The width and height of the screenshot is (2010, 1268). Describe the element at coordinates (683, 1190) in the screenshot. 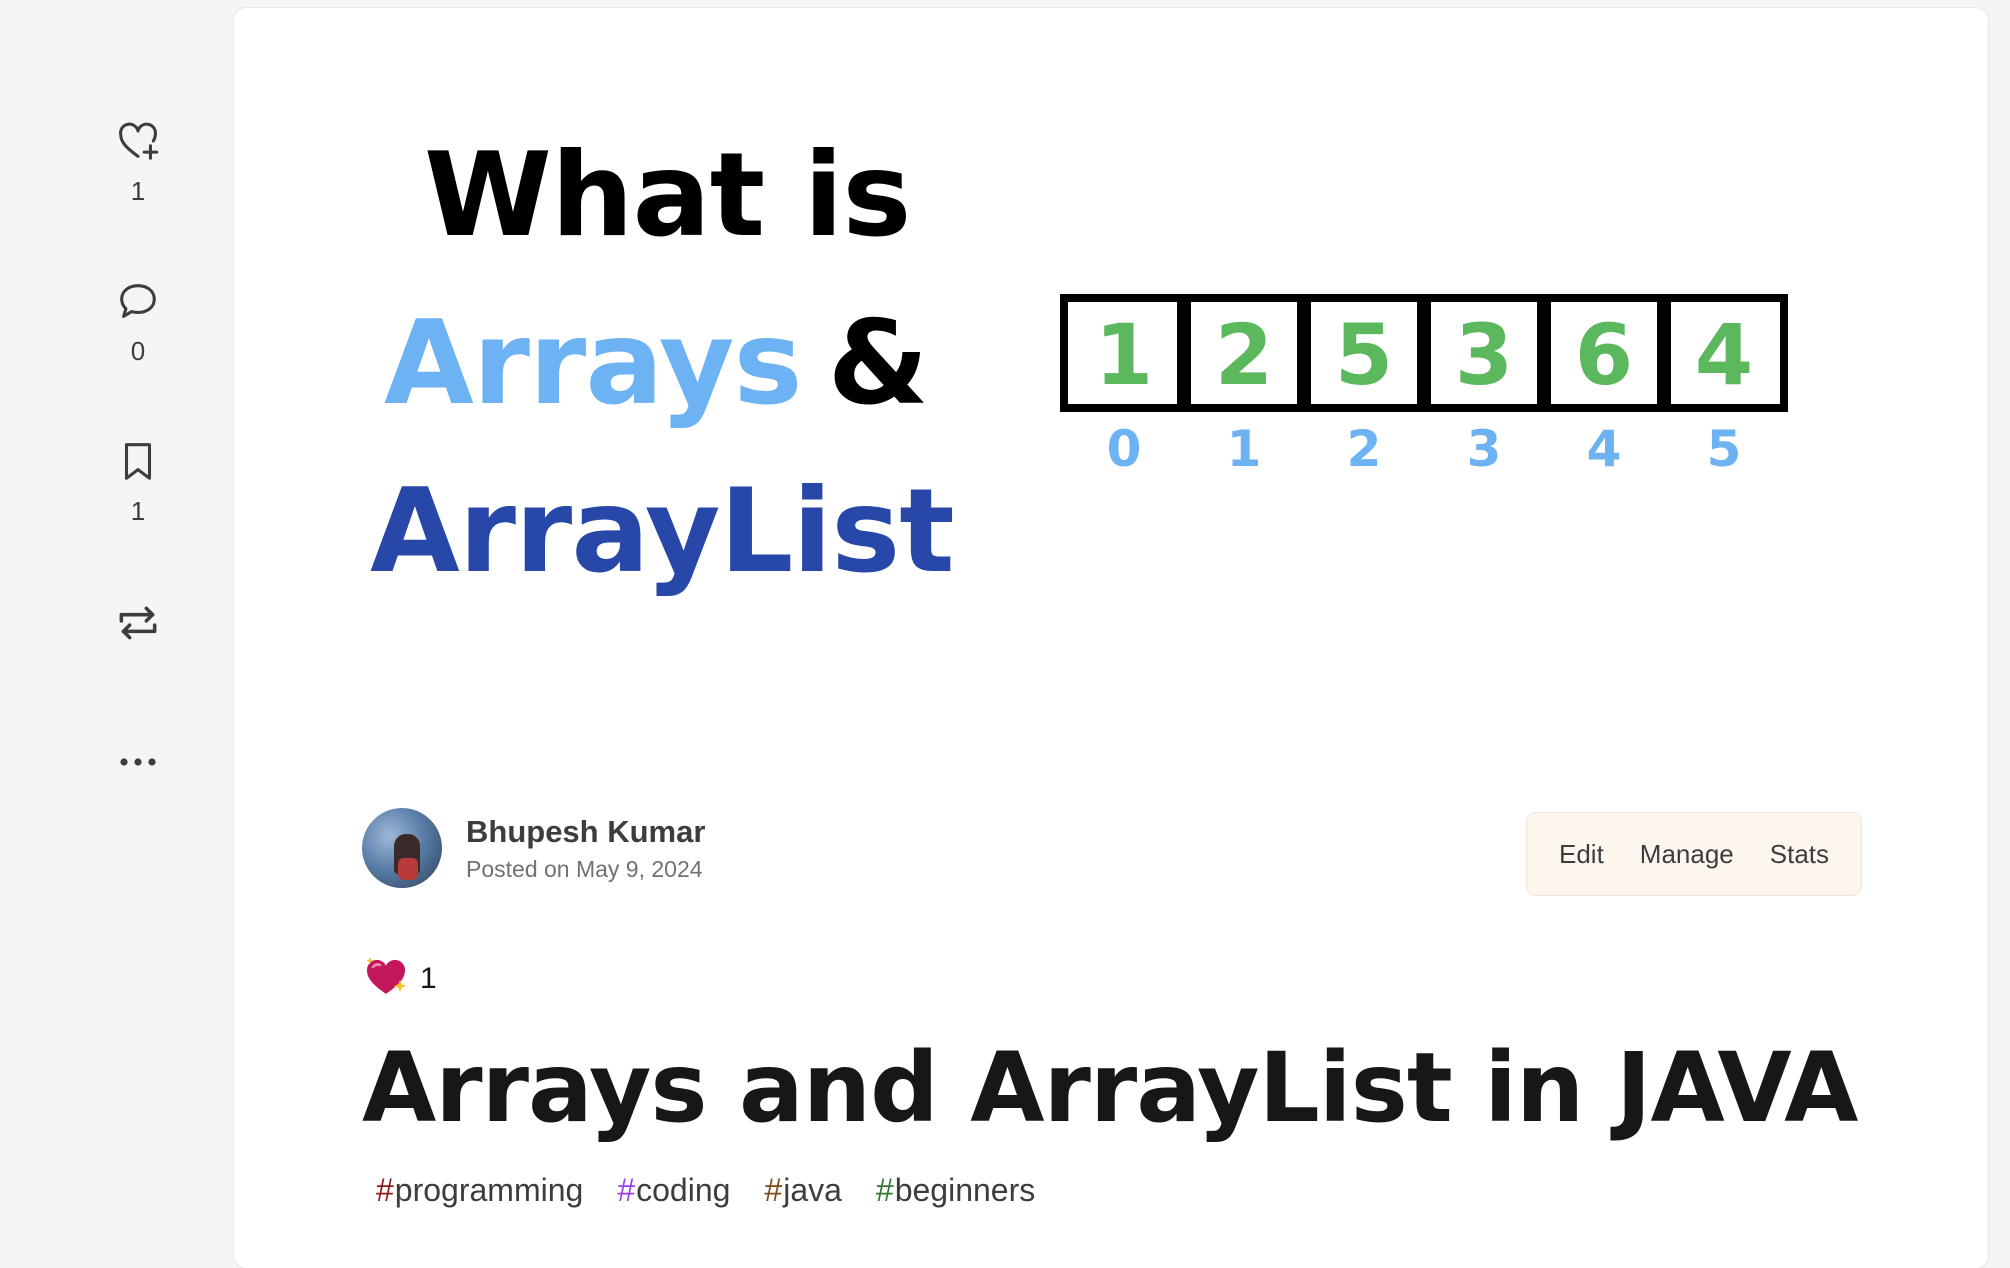

I see `tag-label: coding` at that location.